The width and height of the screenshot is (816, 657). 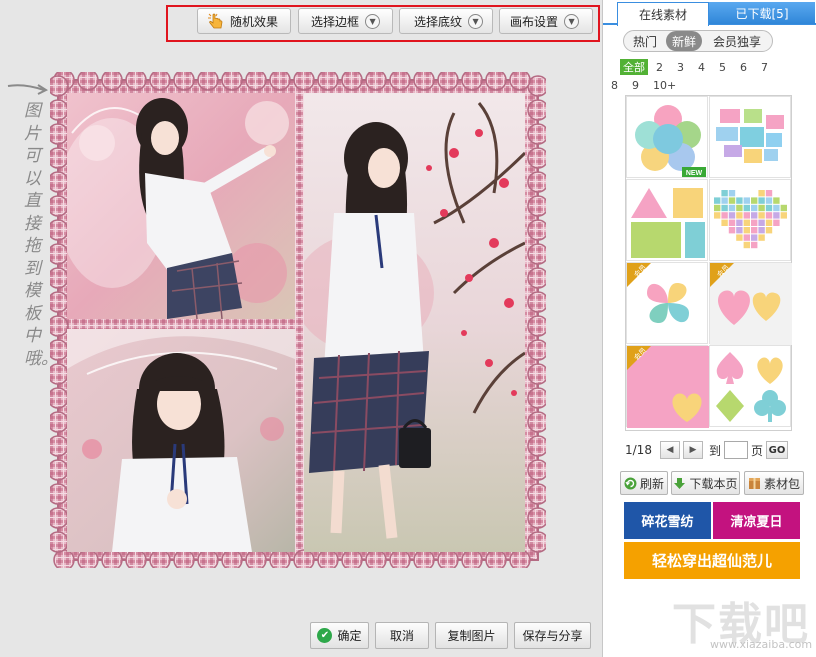 I want to click on pink-heart-template-preview: 会员, so click(x=668, y=387).